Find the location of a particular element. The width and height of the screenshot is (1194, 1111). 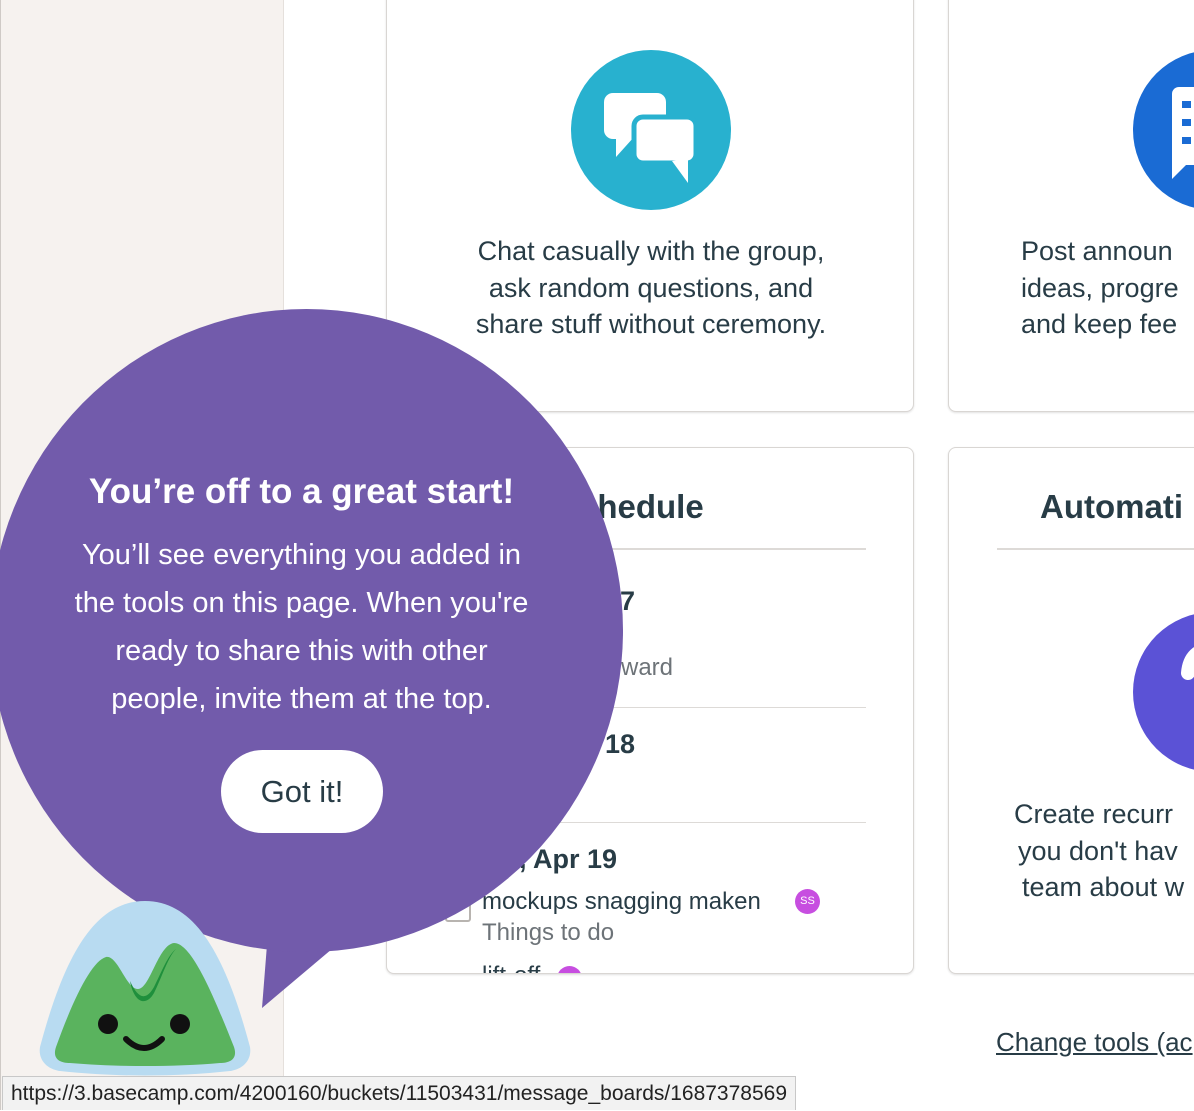

message-board-card: Post announ ideas, progre and keep fee is located at coordinates (1071, 206).